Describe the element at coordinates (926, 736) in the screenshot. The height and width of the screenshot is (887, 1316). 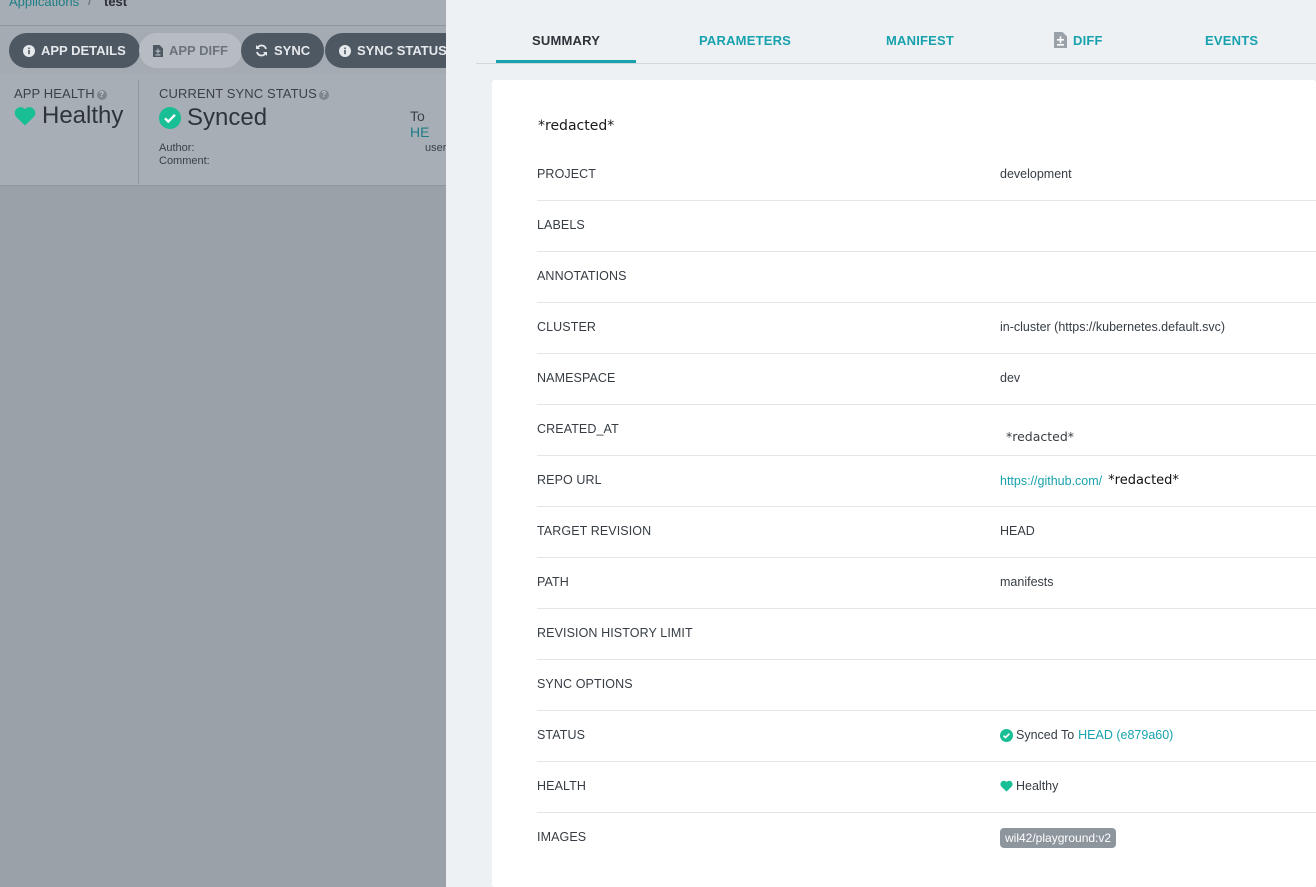
I see `row-status: STATUS Synced To HEAD (e879a60)` at that location.